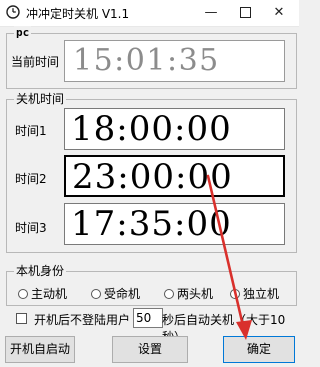 The height and width of the screenshot is (367, 320). I want to click on app-clock-icon, so click(13, 12).